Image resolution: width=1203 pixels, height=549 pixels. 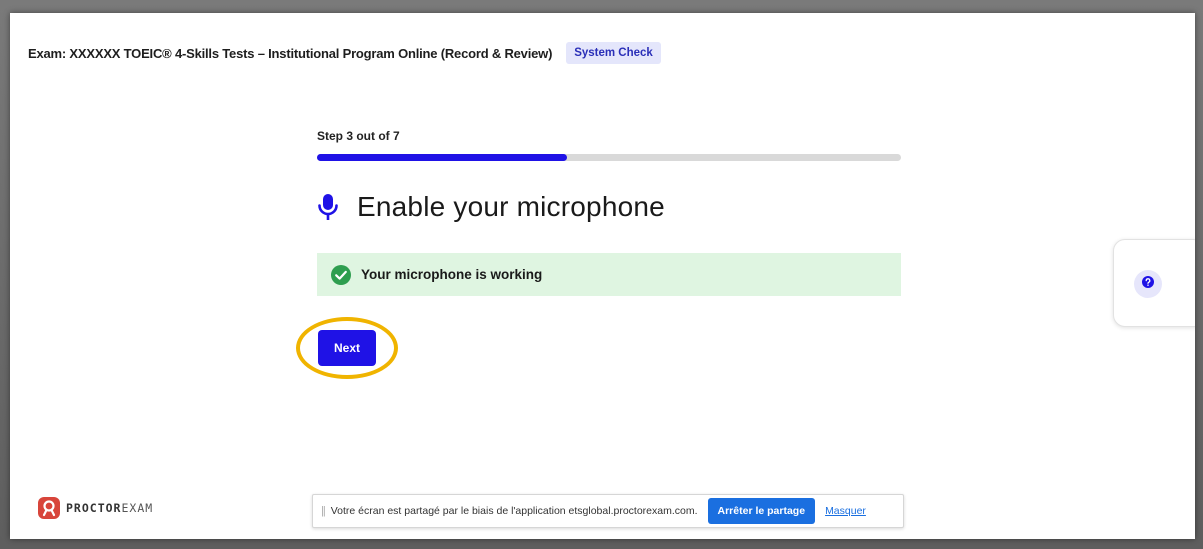 I want to click on next-button-area: Next, so click(x=347, y=348).